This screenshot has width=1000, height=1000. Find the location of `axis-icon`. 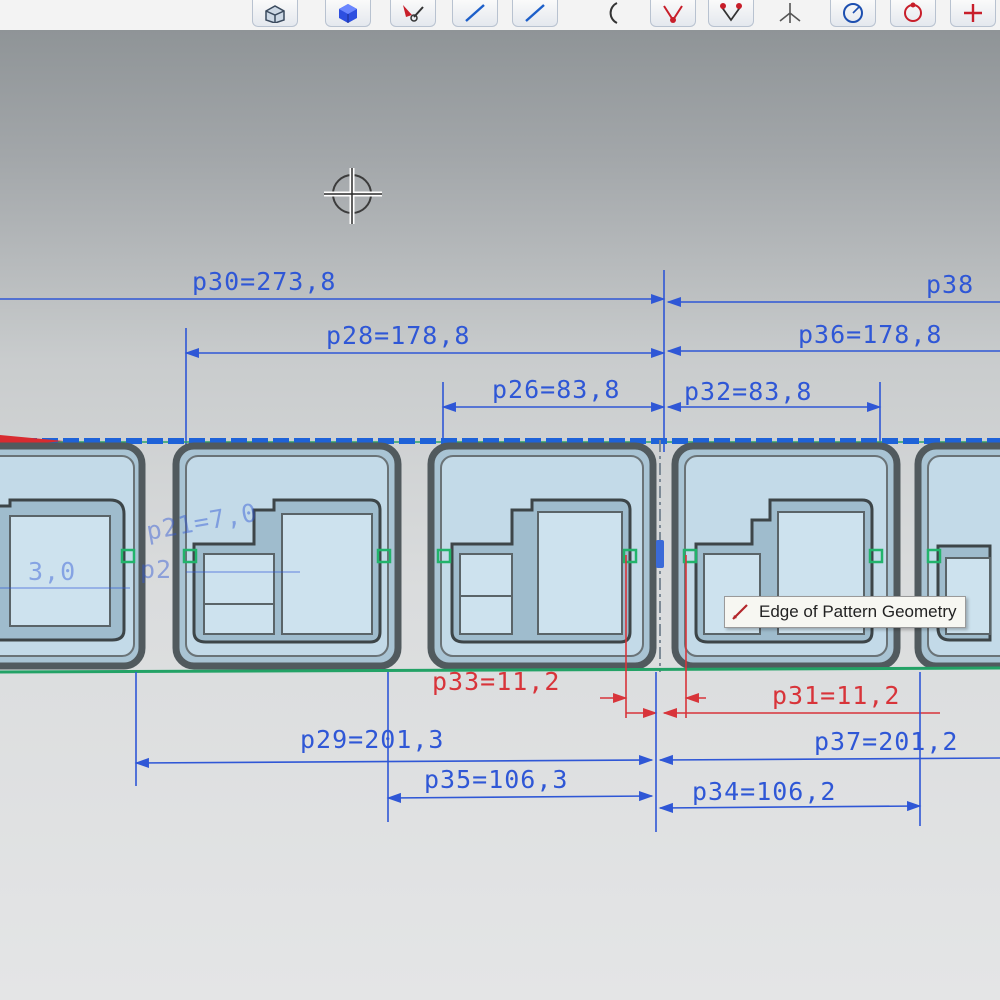

axis-icon is located at coordinates (790, 13).